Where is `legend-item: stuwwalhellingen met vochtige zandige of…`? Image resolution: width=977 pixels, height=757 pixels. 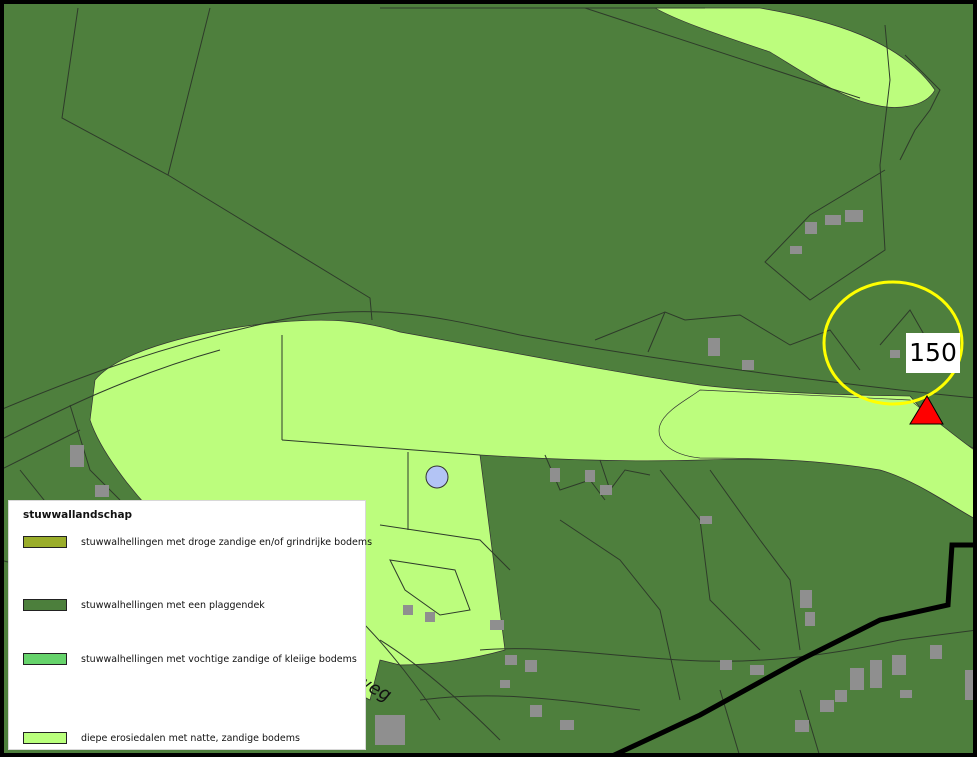
legend-item: stuwwalhellingen met vochtige zandige of… is located at coordinates (190, 659).